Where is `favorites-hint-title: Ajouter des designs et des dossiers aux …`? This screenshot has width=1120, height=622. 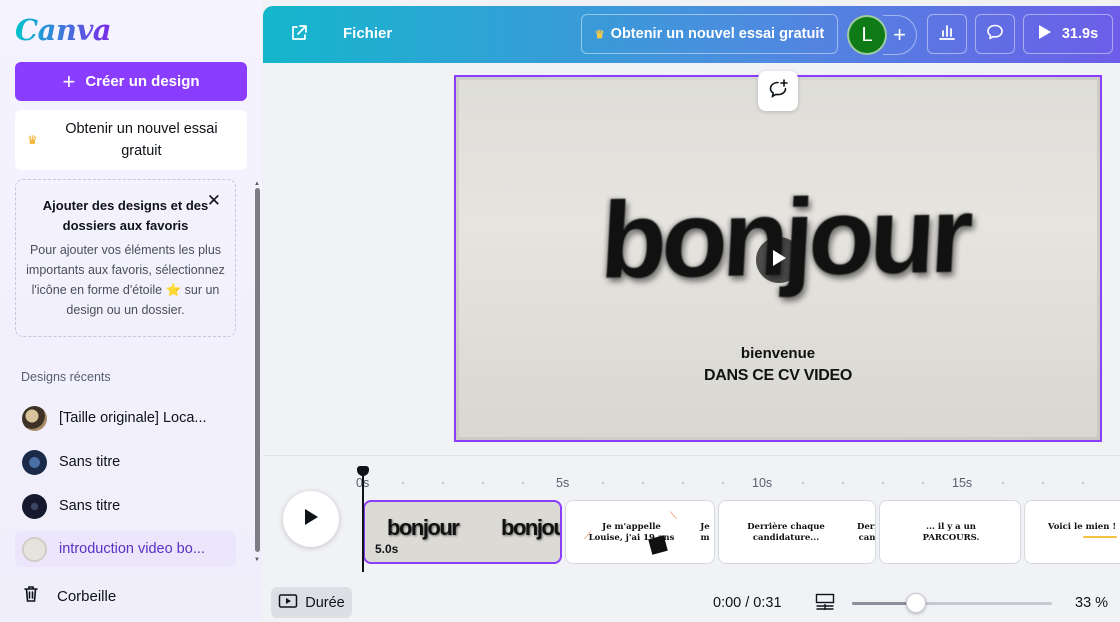
favorites-hint-title: Ajouter des designs et des dossiers aux … is located at coordinates (125, 215).